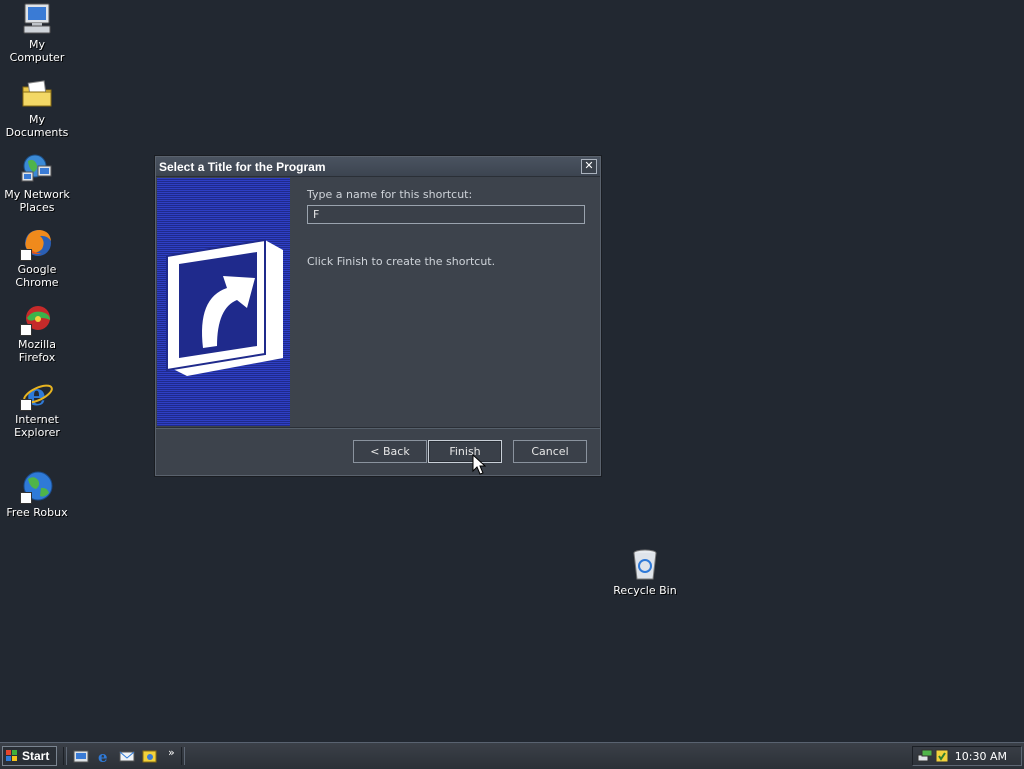 The width and height of the screenshot is (1024, 769). Describe the element at coordinates (37, 395) in the screenshot. I see `internet-explorer-icon: e` at that location.